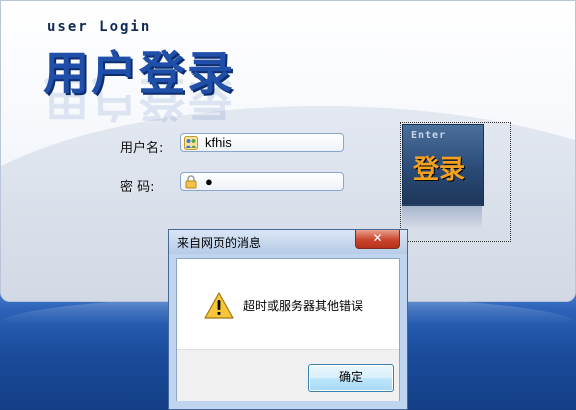  I want to click on close-button: ✕, so click(377, 239).